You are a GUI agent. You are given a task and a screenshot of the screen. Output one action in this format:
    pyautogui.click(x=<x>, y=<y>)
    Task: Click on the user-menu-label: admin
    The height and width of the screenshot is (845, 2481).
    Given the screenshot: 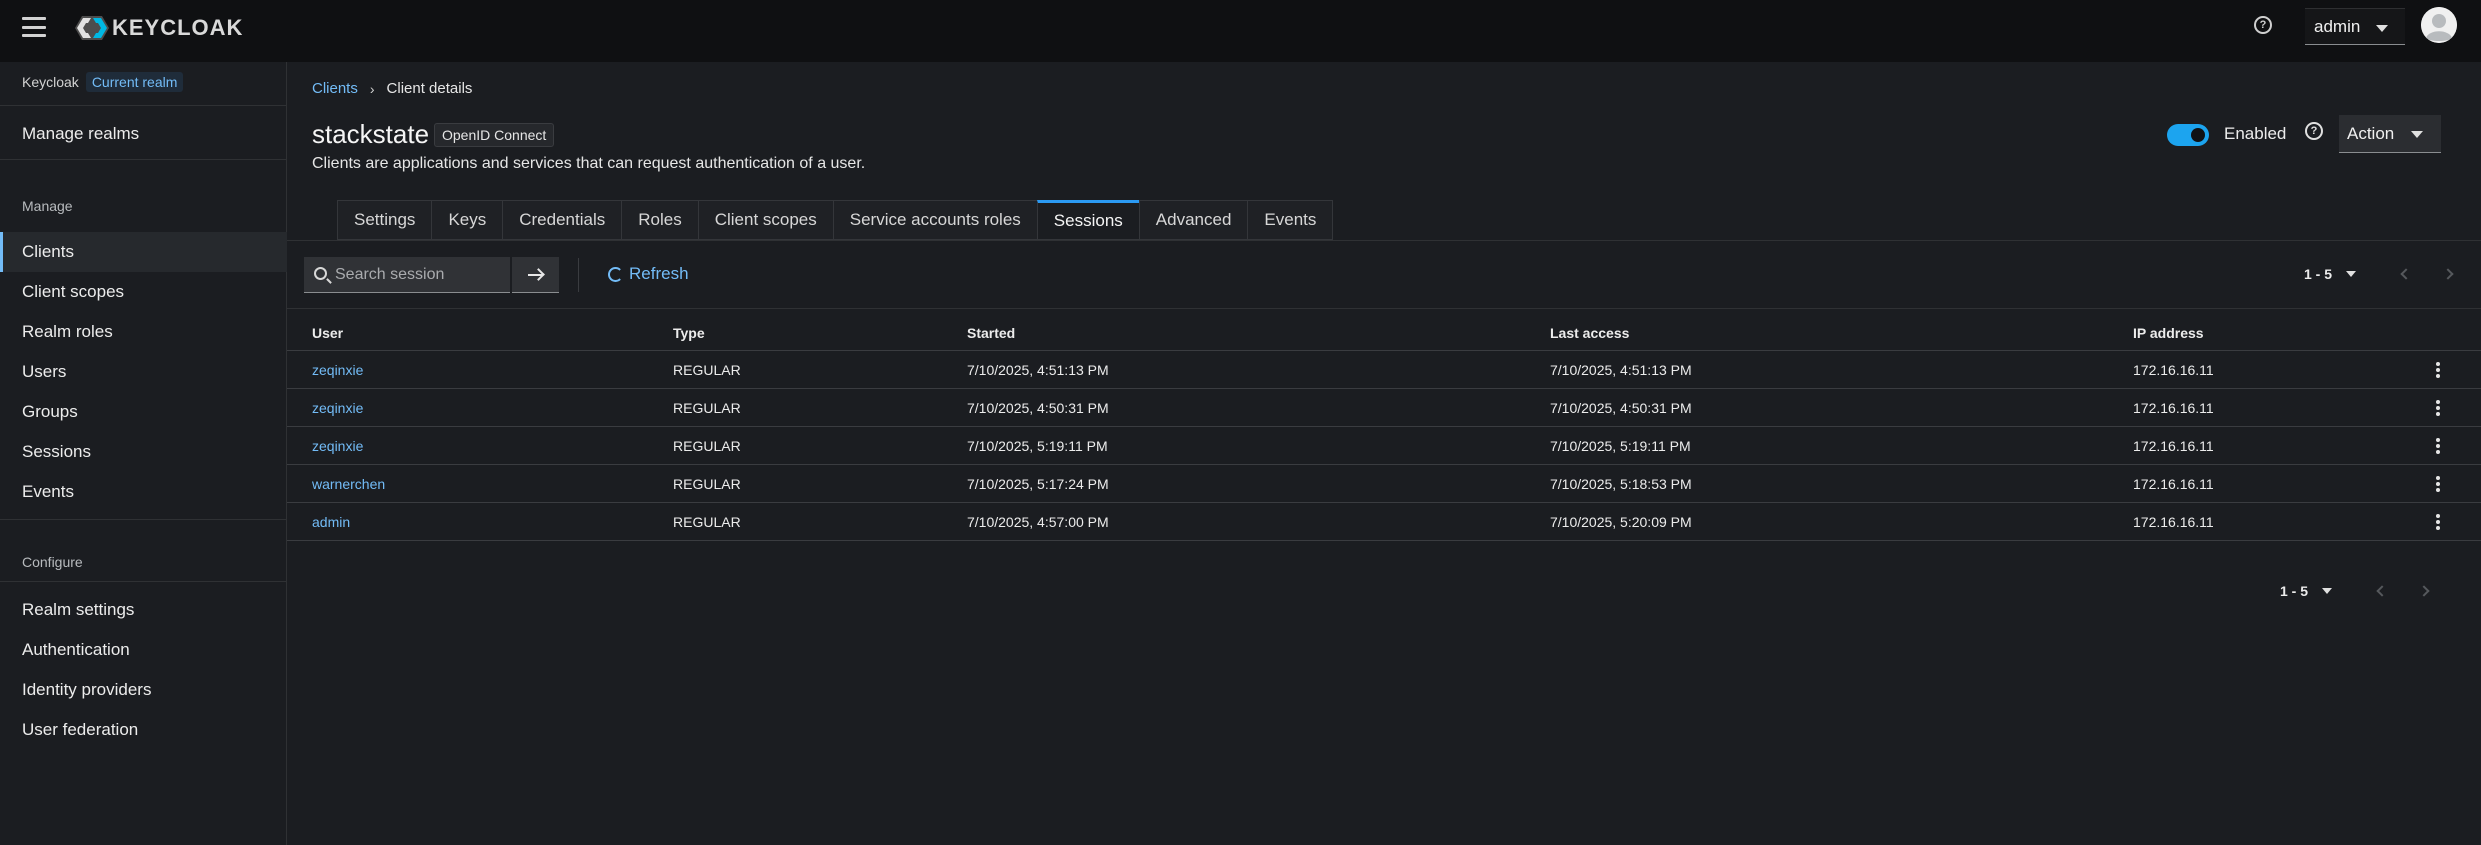 What is the action you would take?
    pyautogui.click(x=2337, y=26)
    